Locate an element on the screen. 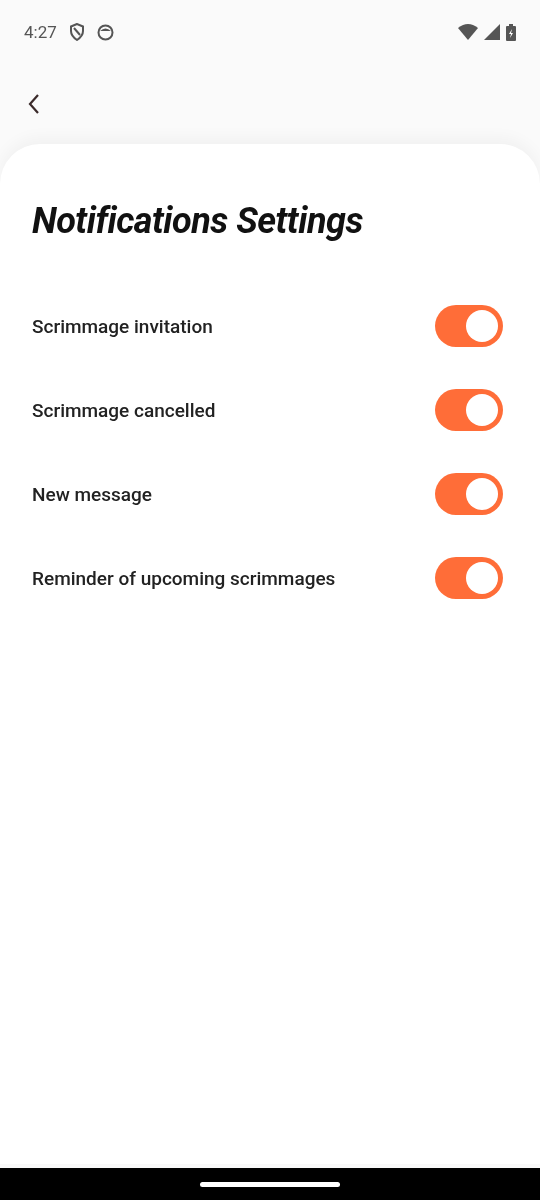 The image size is (540, 1200). setting-label: Scrimmage cancelled is located at coordinates (124, 410).